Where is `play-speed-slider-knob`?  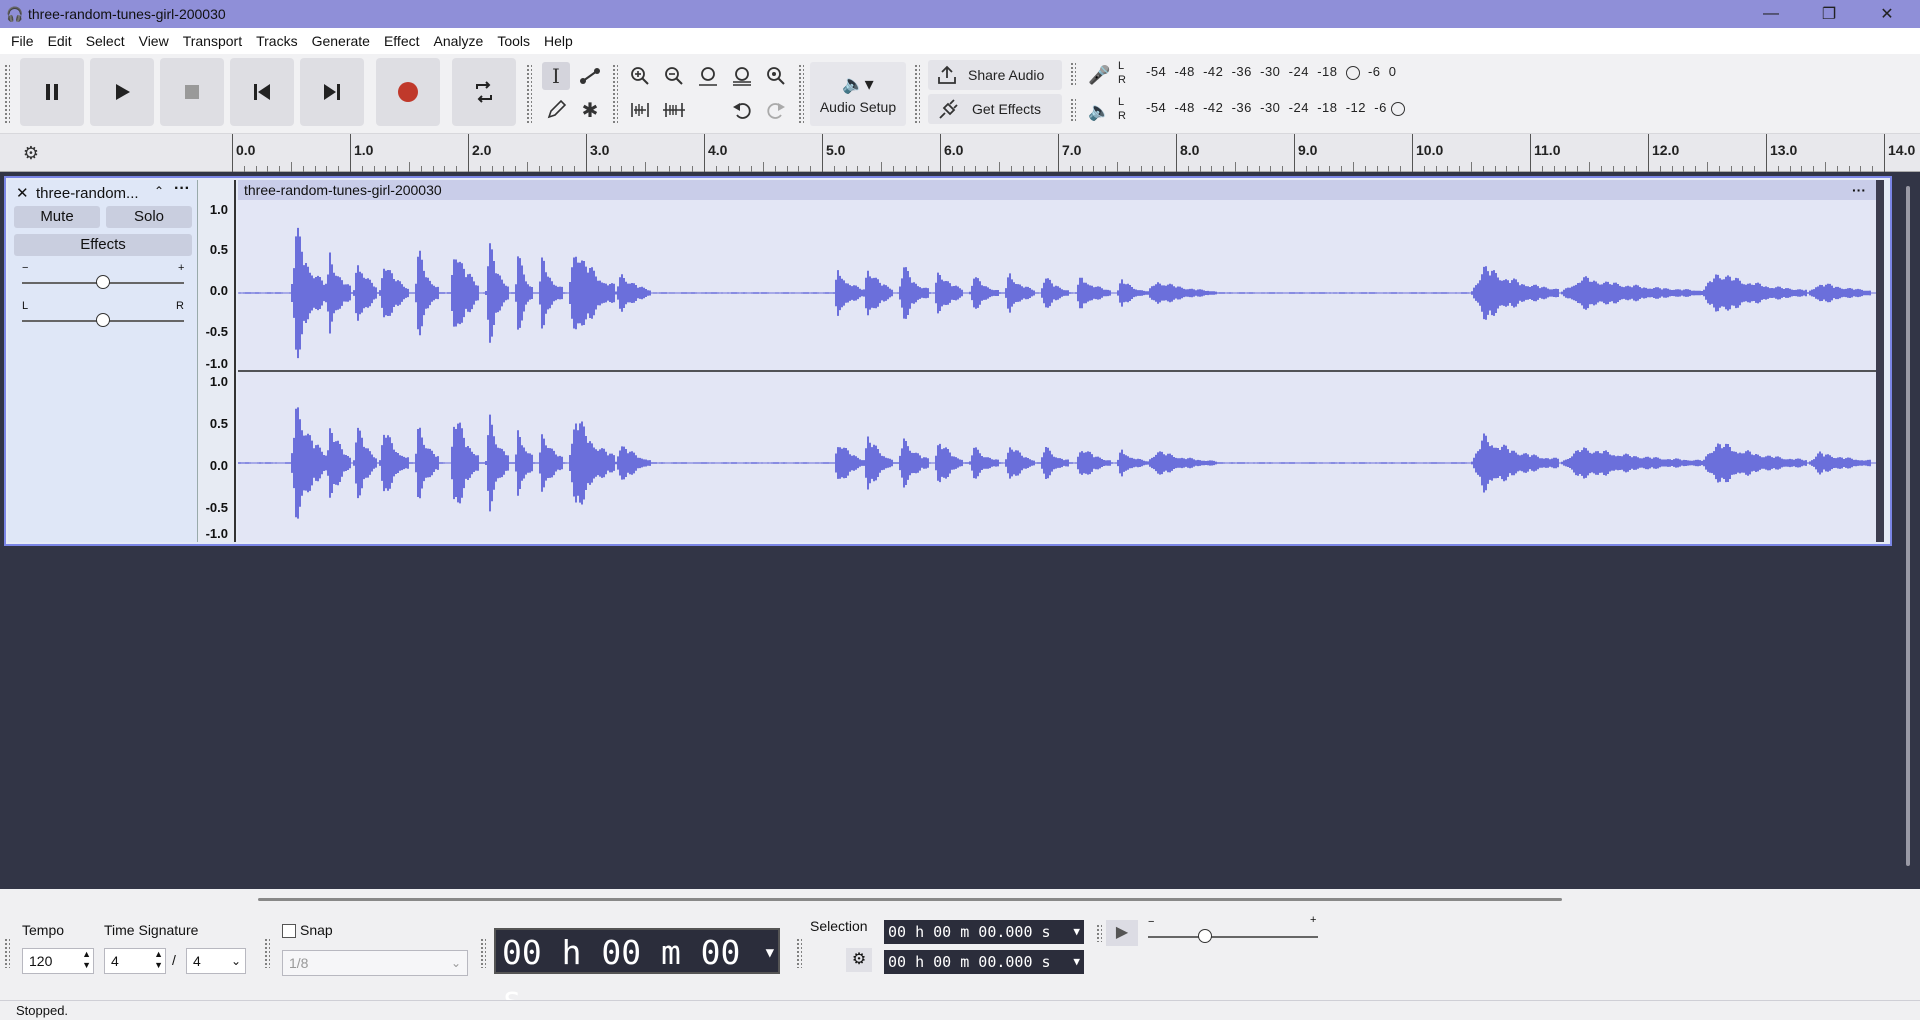
play-speed-slider-knob is located at coordinates (1205, 936).